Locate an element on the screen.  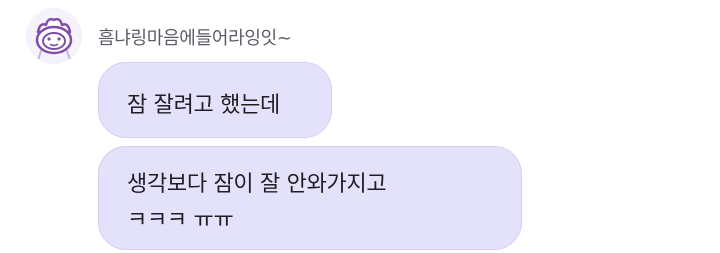
sender-name: 흠냐링마음에들어라잉잇~ is located at coordinates (195, 38).